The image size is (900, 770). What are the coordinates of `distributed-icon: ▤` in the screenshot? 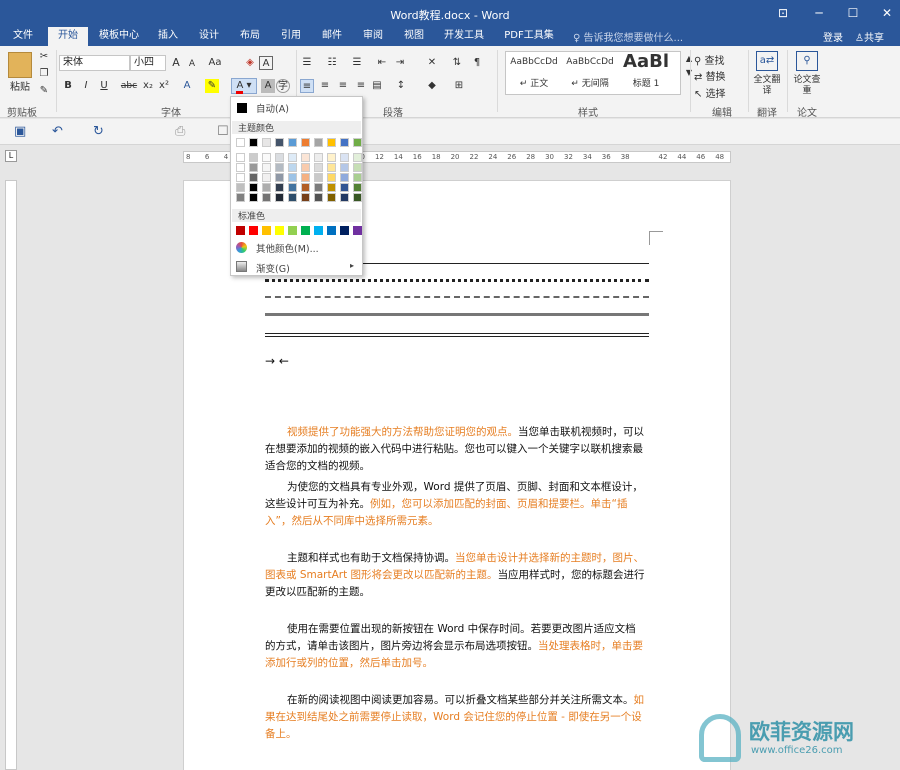 It's located at (377, 86).